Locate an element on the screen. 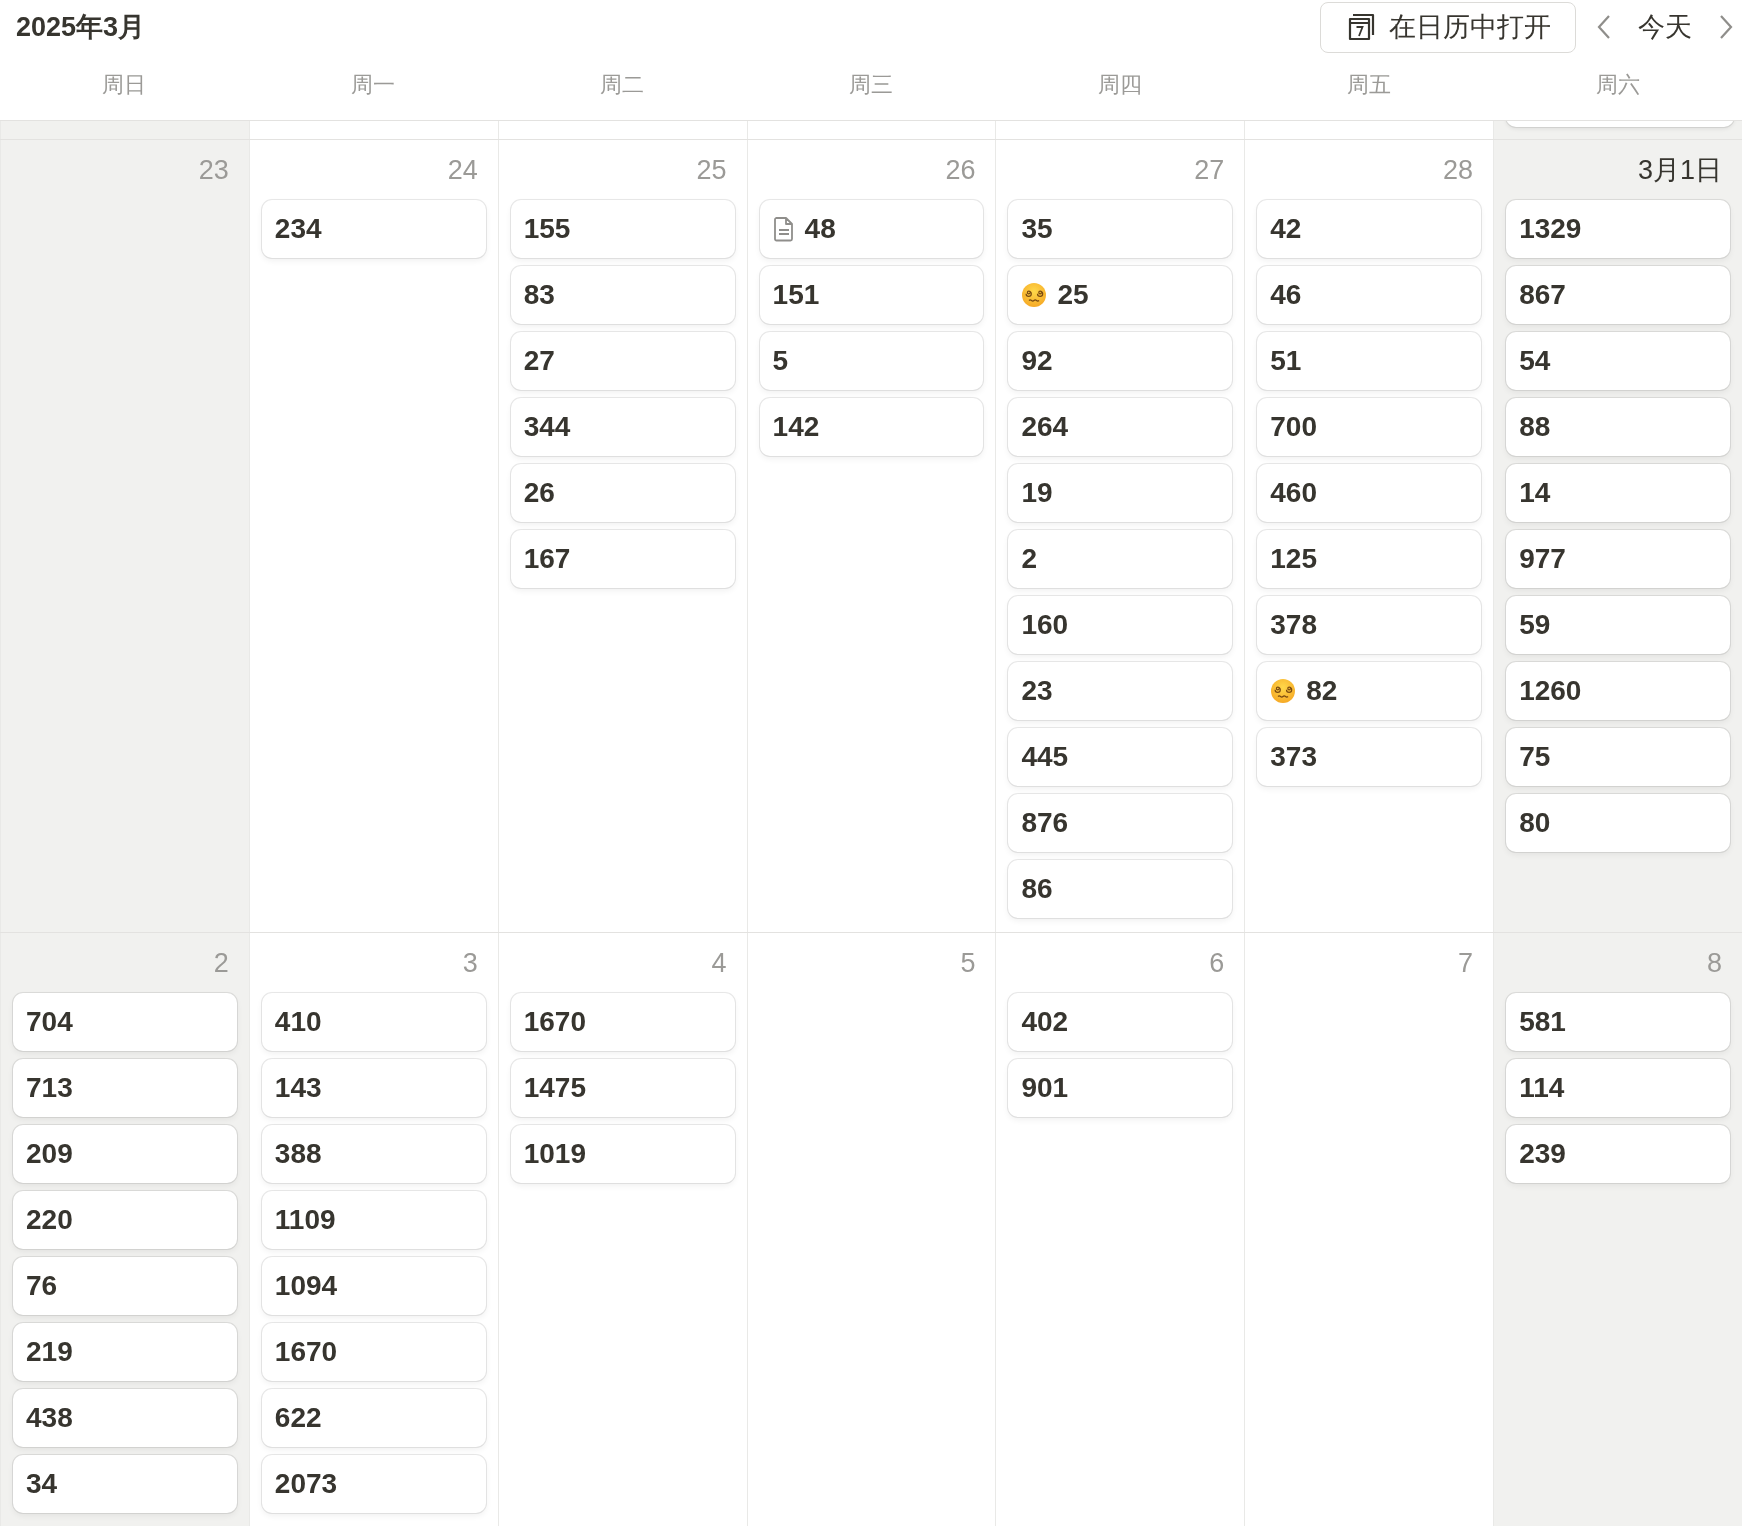 The width and height of the screenshot is (1742, 1526). event-card: 80 is located at coordinates (1618, 823).